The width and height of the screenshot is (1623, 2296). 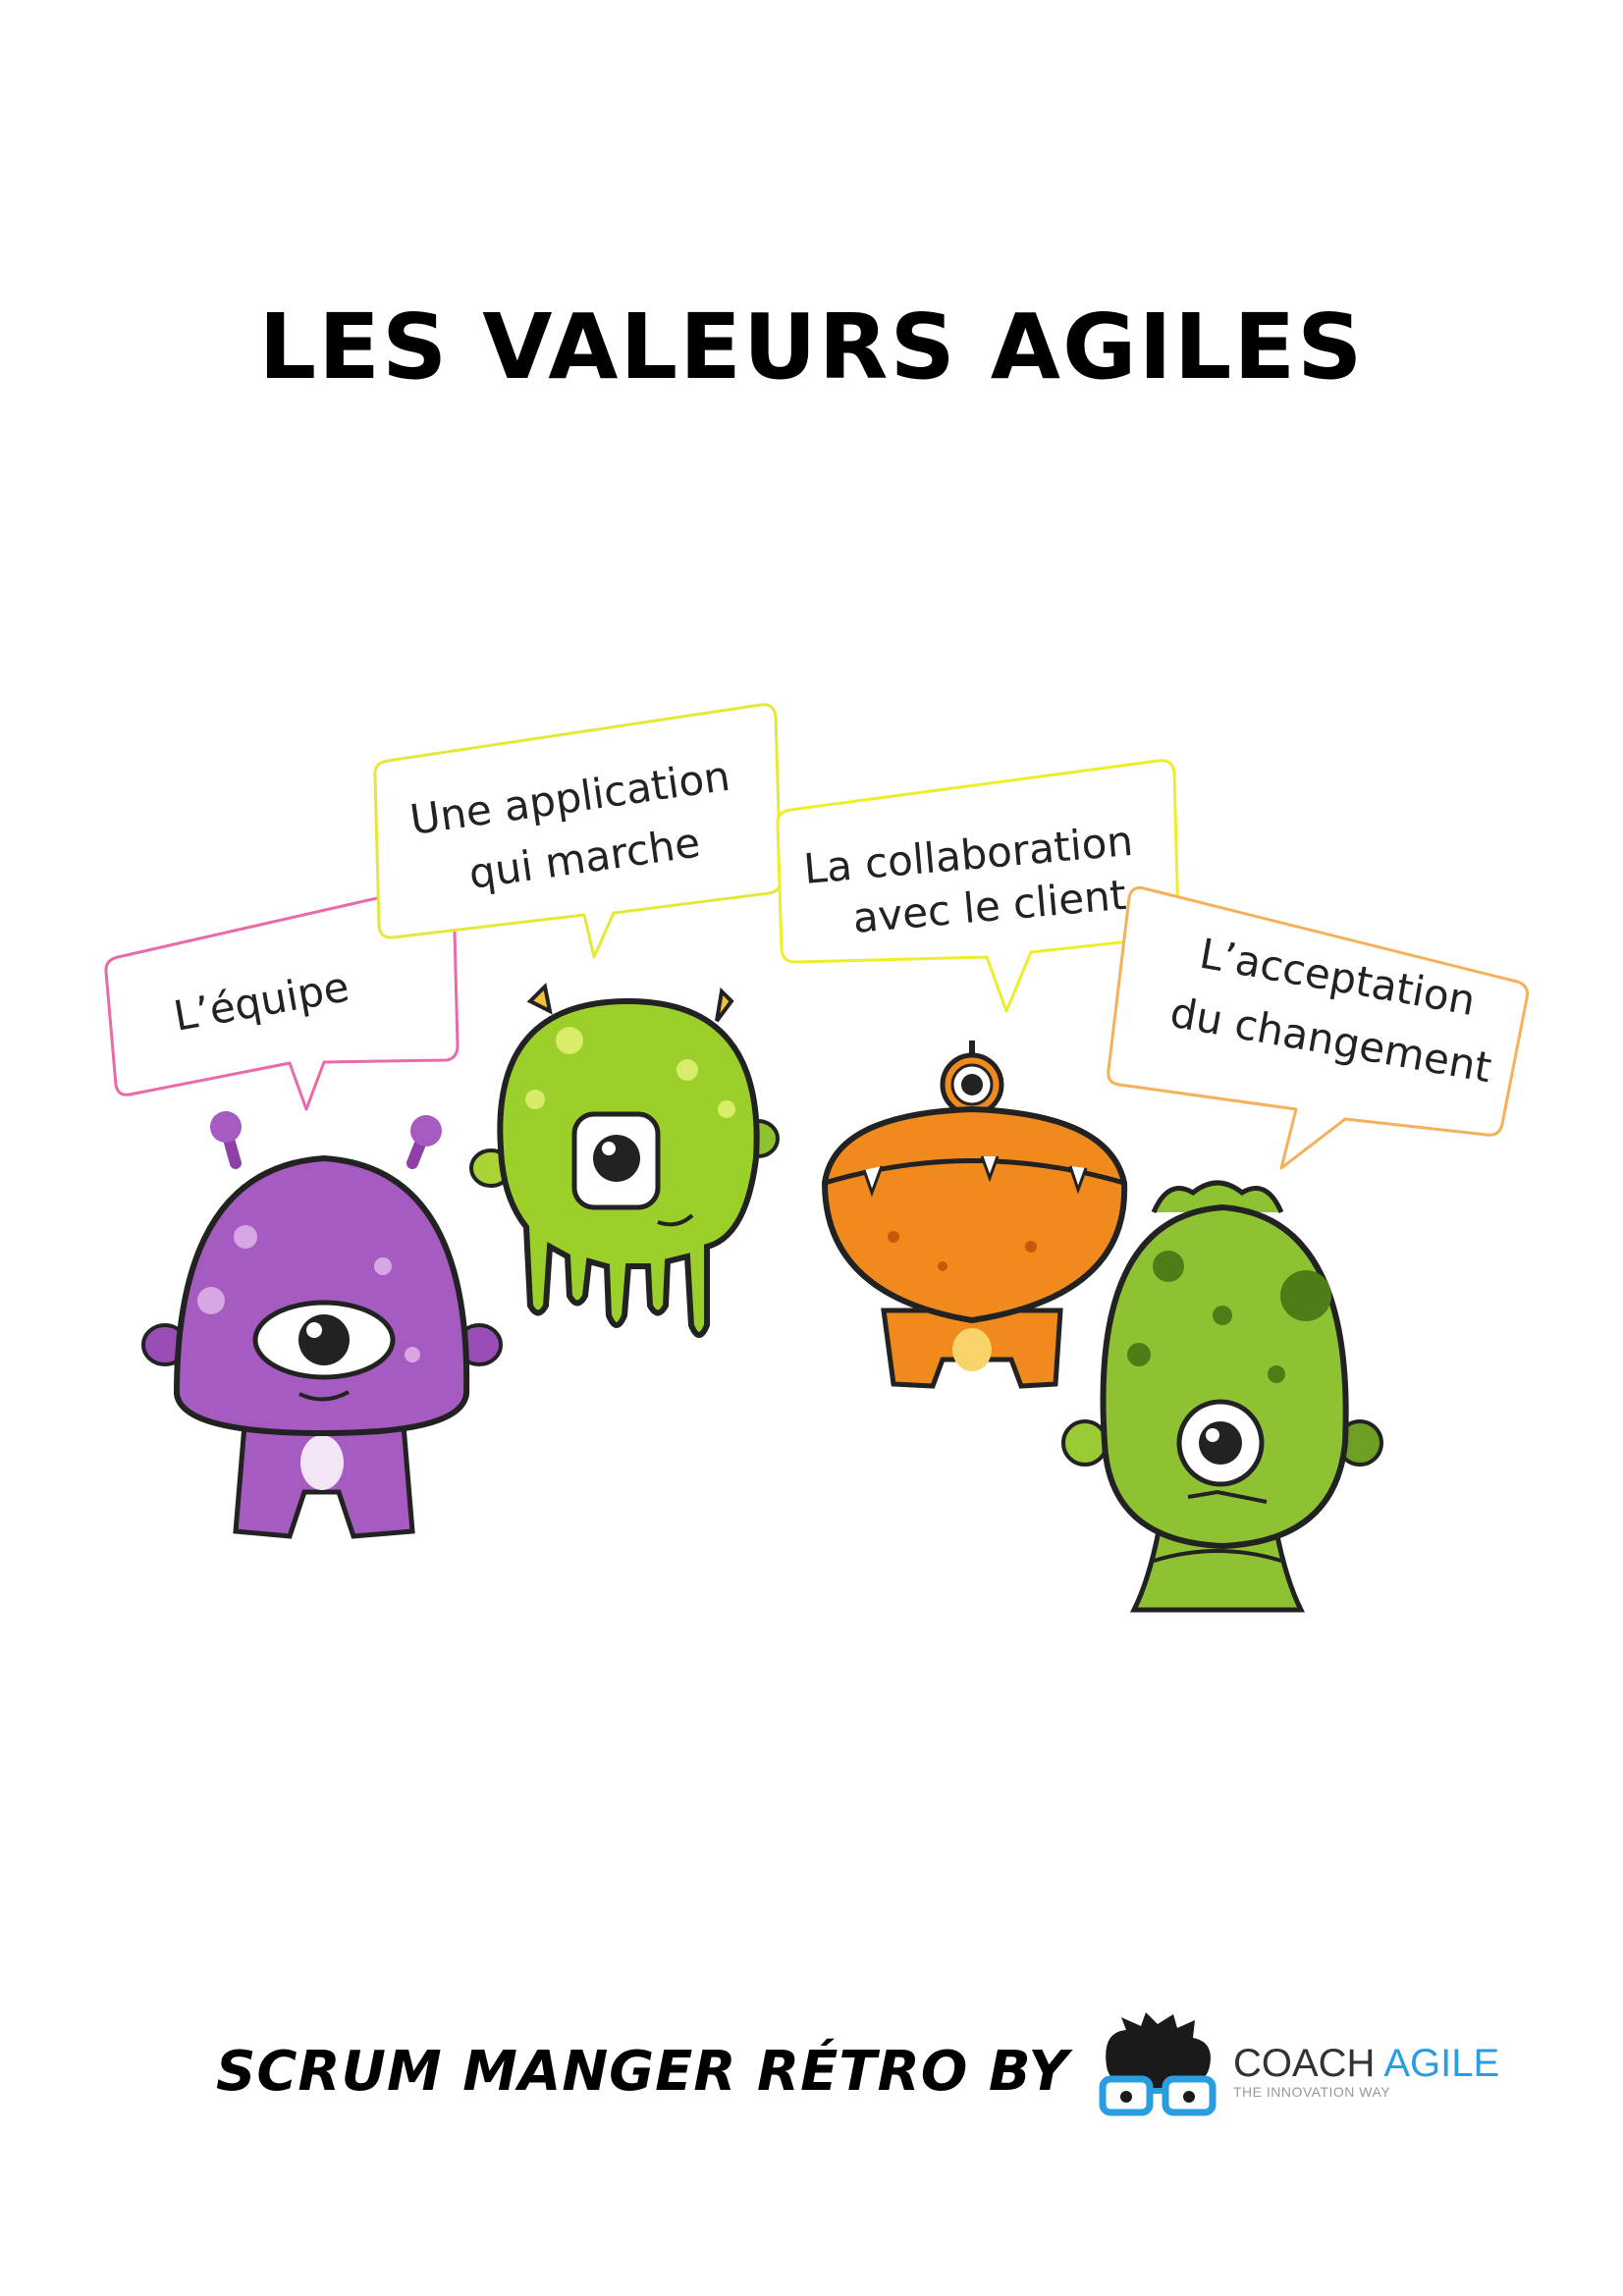 I want to click on speech-bubble-application: Une application qui marche, so click(x=578, y=831).